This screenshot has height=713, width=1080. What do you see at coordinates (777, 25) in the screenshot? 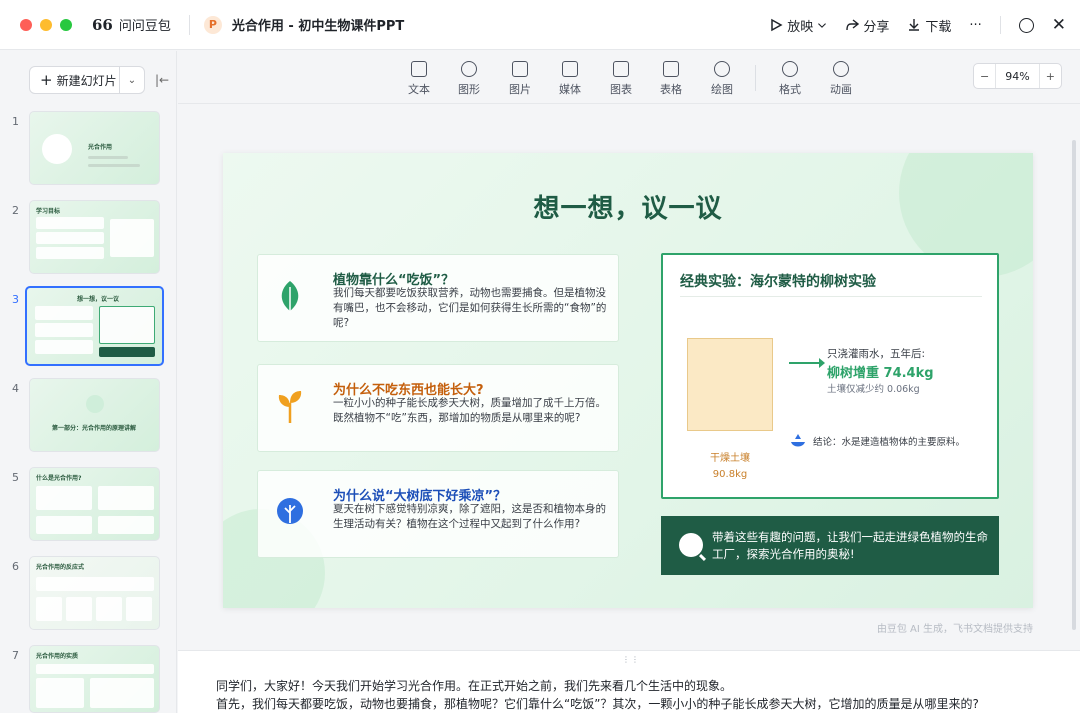
I see `play-icon` at bounding box center [777, 25].